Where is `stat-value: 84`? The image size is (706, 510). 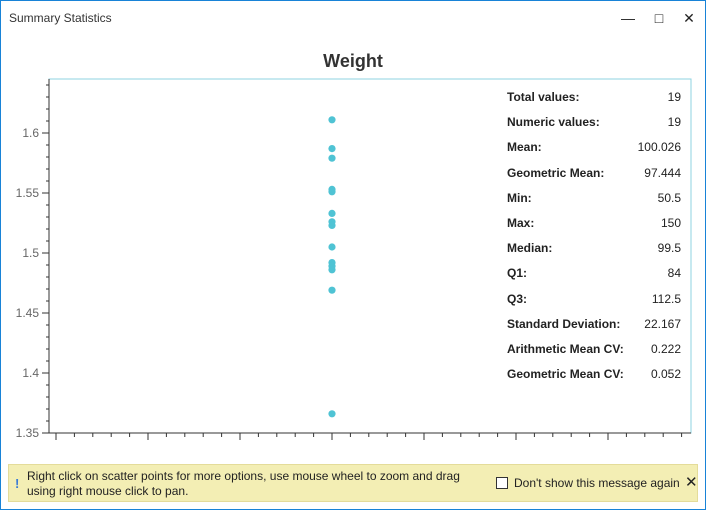
stat-value: 84 is located at coordinates (674, 273).